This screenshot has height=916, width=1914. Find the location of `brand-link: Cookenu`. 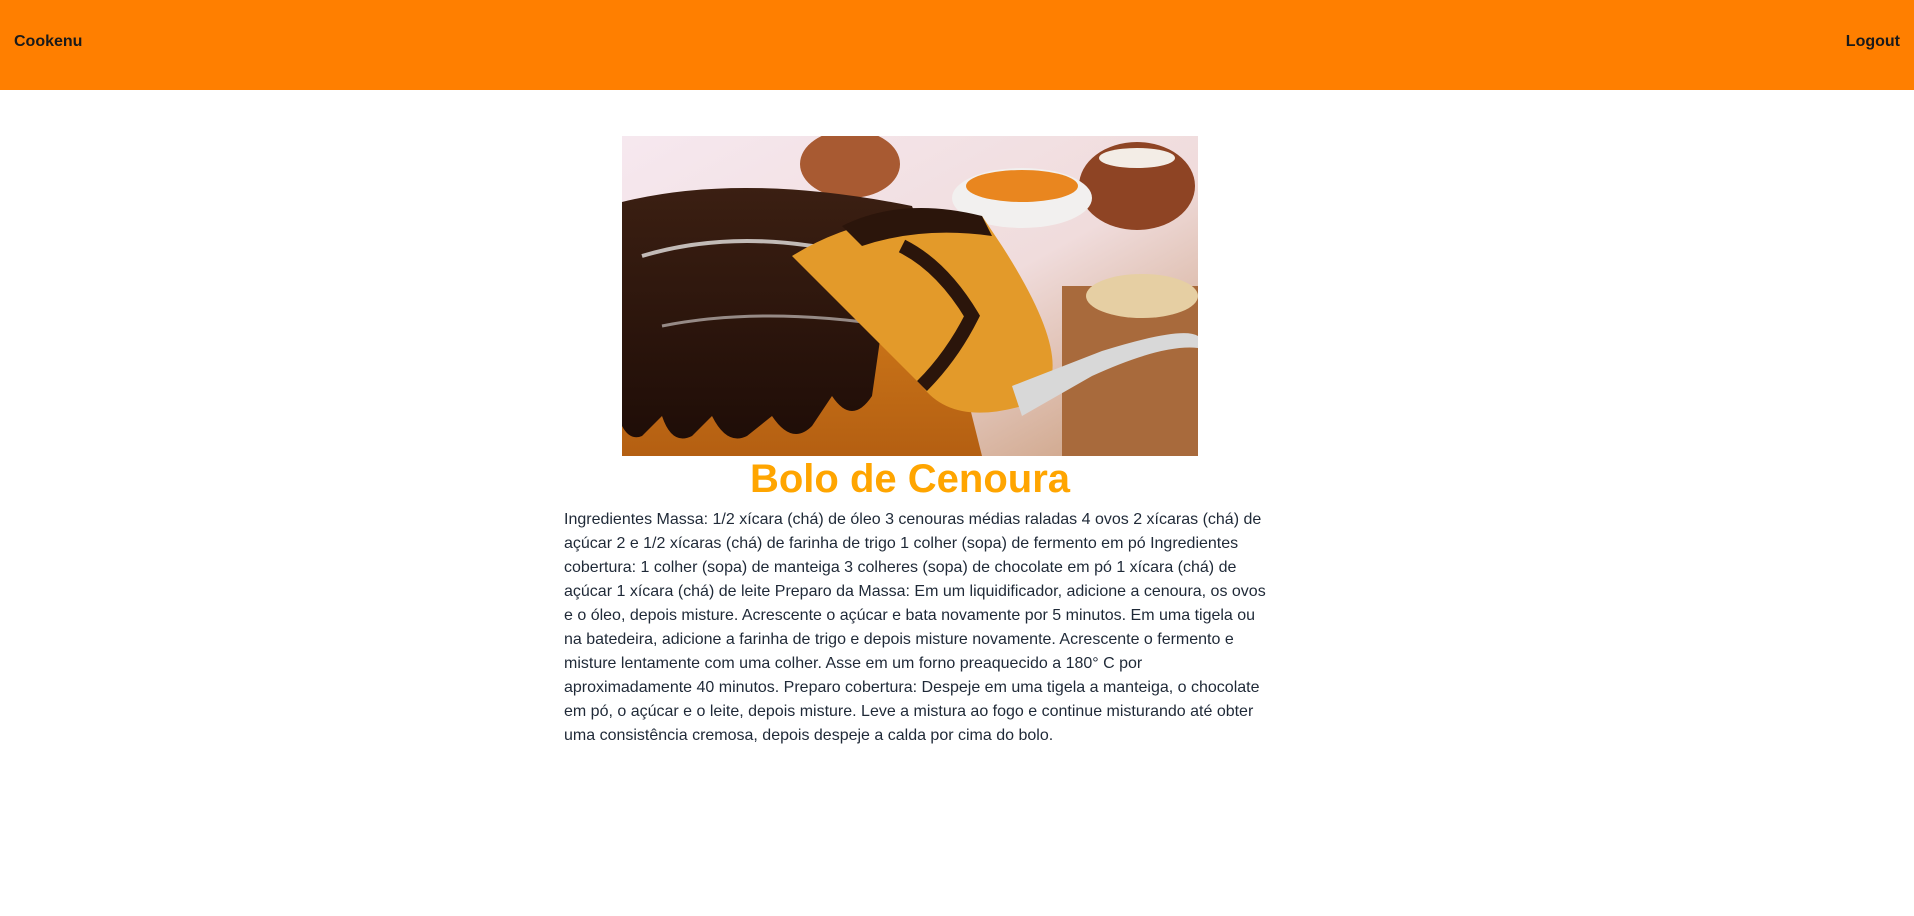

brand-link: Cookenu is located at coordinates (48, 42).